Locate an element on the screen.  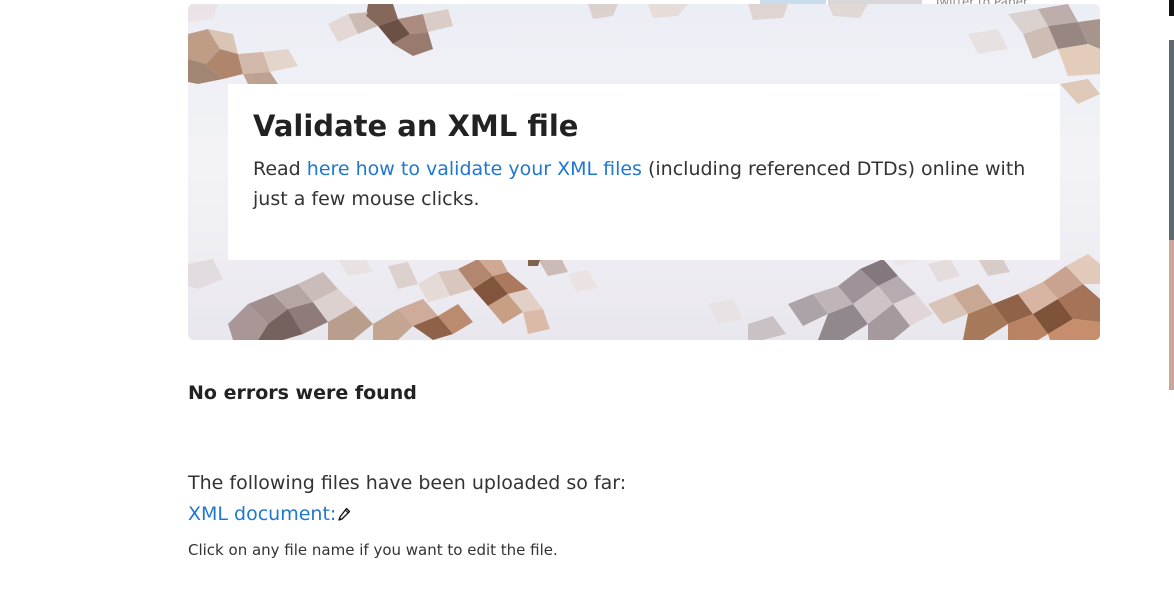
file-list-item: XML document: is located at coordinates (269, 514).